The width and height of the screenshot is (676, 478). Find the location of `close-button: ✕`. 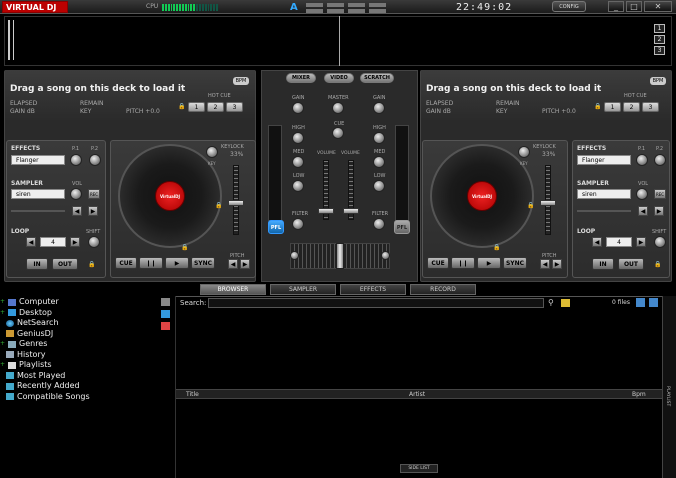

close-button: ✕ is located at coordinates (658, 6).